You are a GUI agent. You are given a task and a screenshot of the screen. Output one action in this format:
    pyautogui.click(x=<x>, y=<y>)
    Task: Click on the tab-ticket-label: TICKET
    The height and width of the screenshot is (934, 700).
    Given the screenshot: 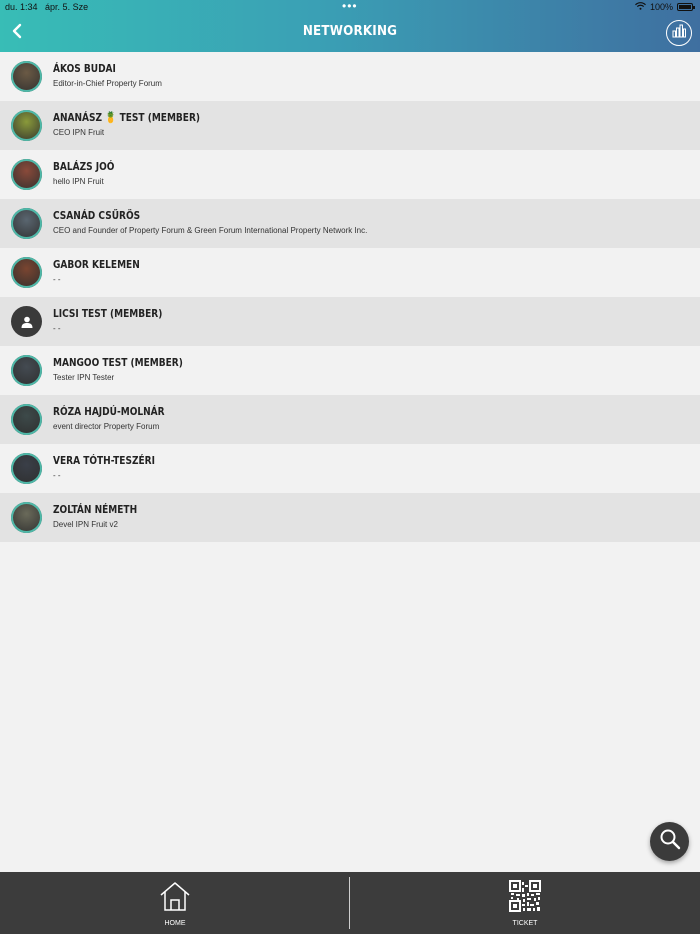 What is the action you would take?
    pyautogui.click(x=525, y=923)
    